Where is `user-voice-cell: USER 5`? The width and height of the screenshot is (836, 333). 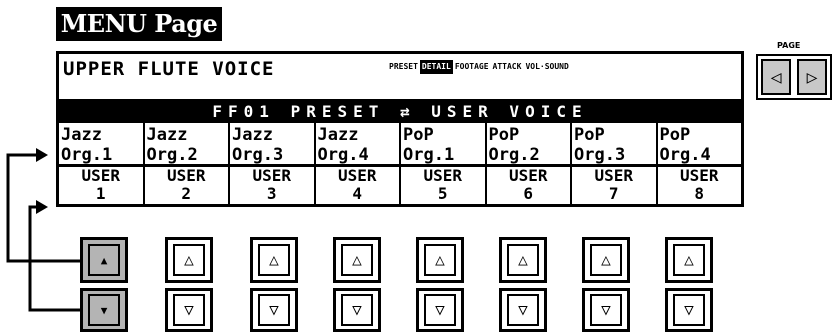
user-voice-cell: USER 5 is located at coordinates (444, 185).